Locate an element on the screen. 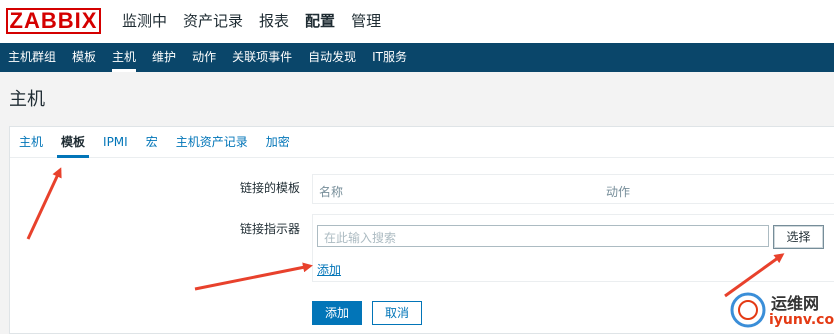 The image size is (834, 334). top-header: ZABBIX 监测中 资产记录 报表 配置 管理 is located at coordinates (417, 21).